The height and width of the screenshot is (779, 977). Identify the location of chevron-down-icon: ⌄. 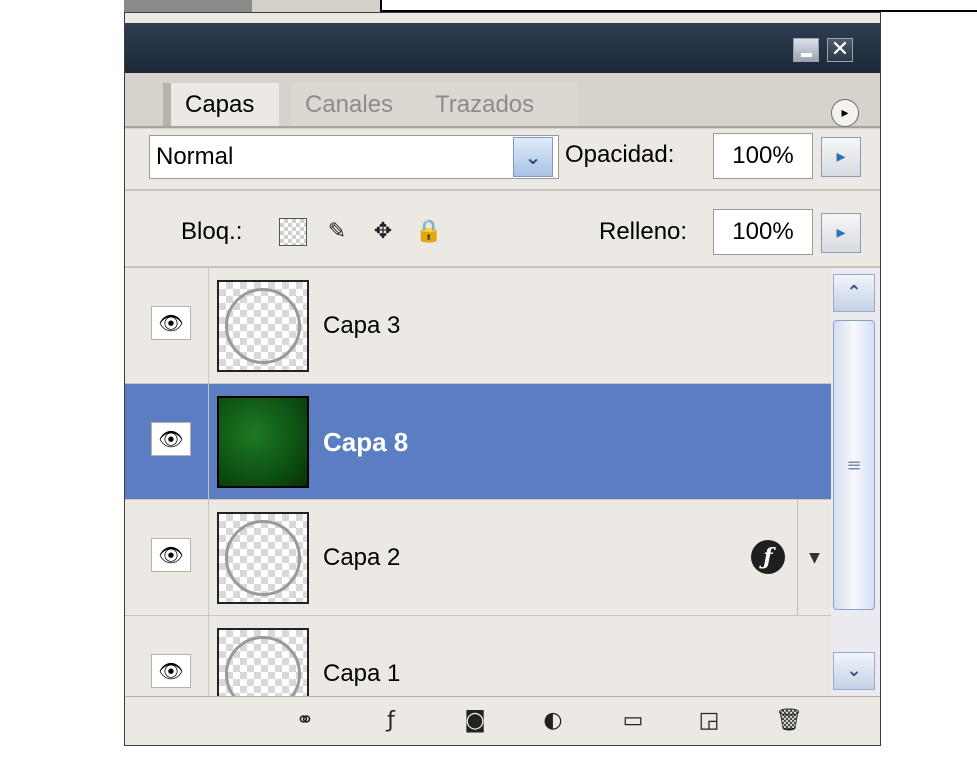
(533, 157).